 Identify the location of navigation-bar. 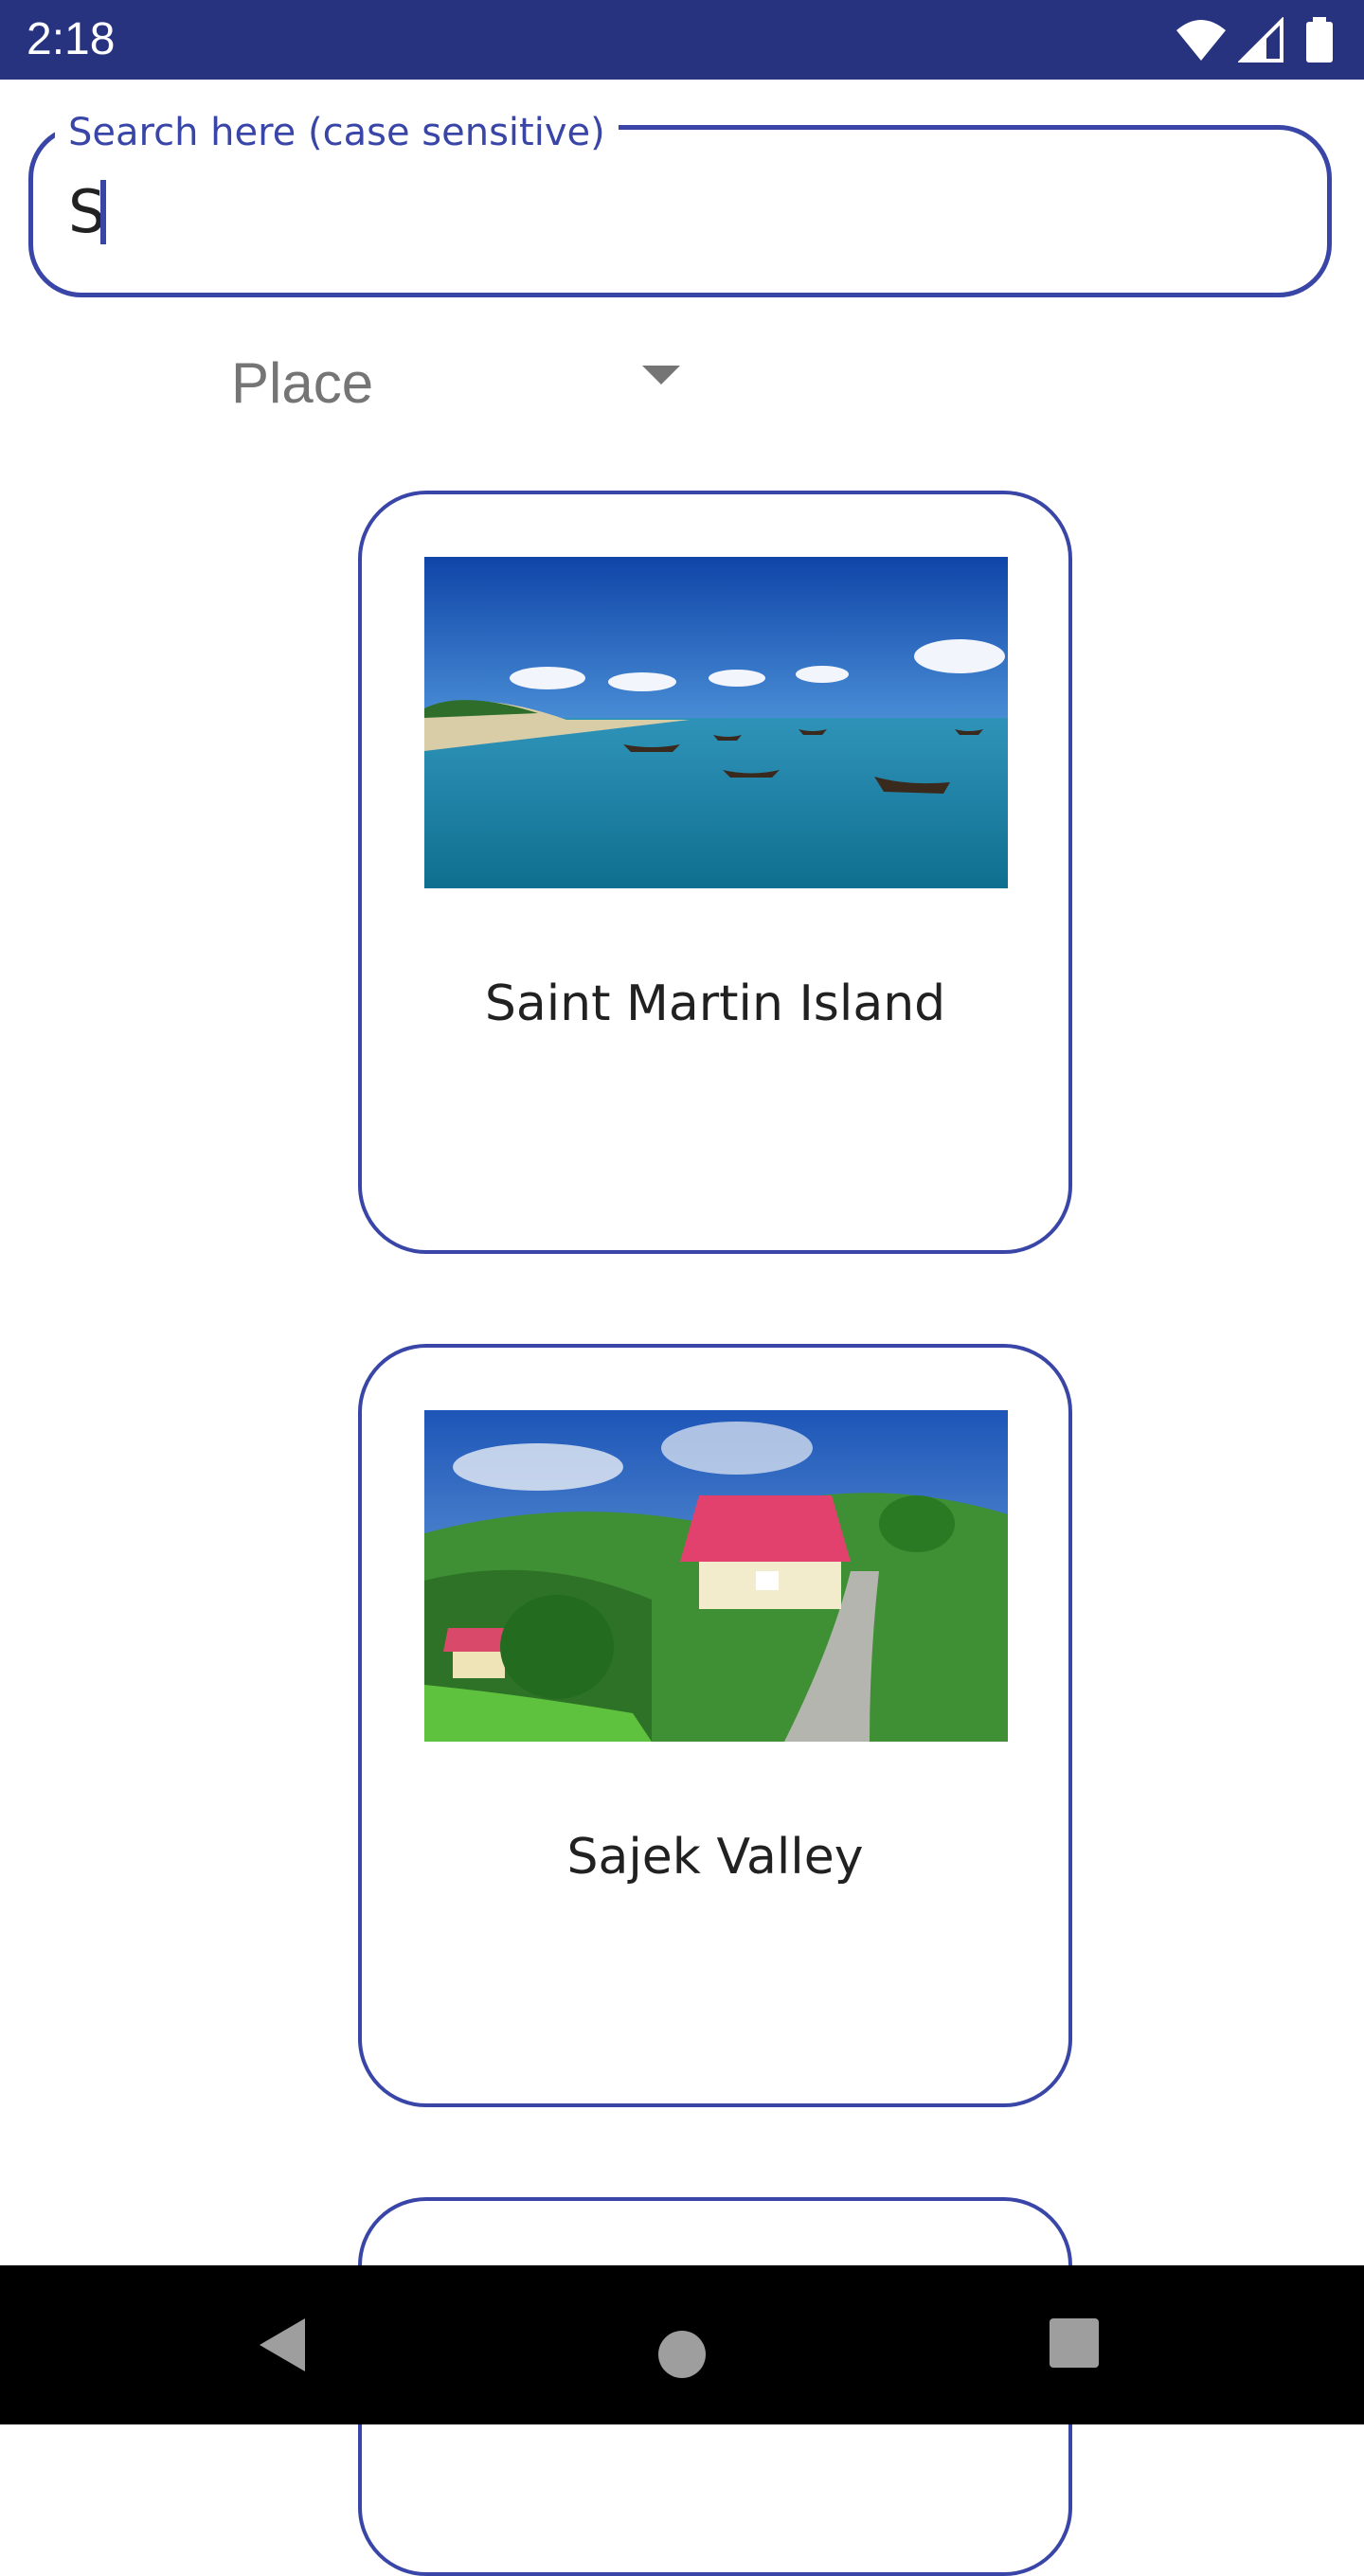
(682, 2344).